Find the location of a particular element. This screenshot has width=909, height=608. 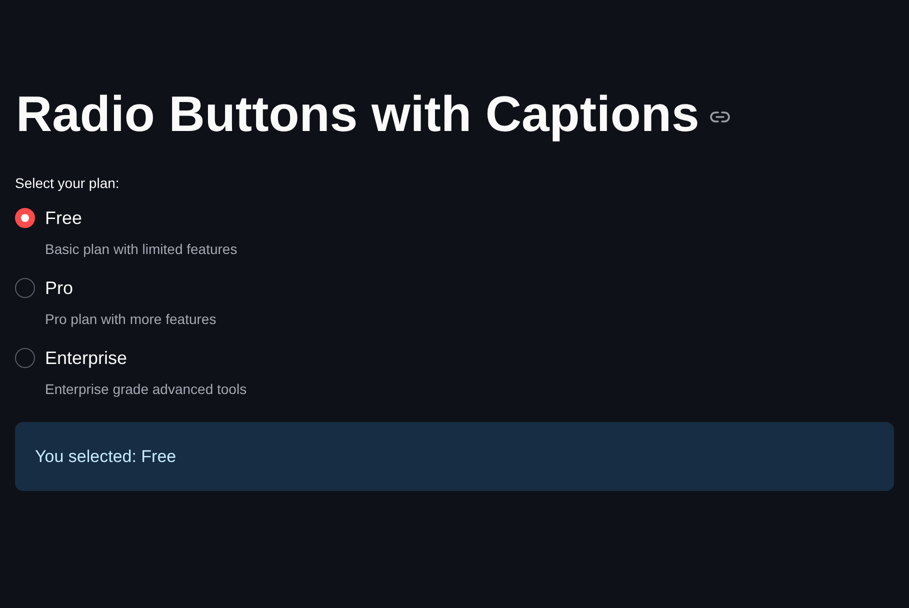

option-label: Free is located at coordinates (63, 218).